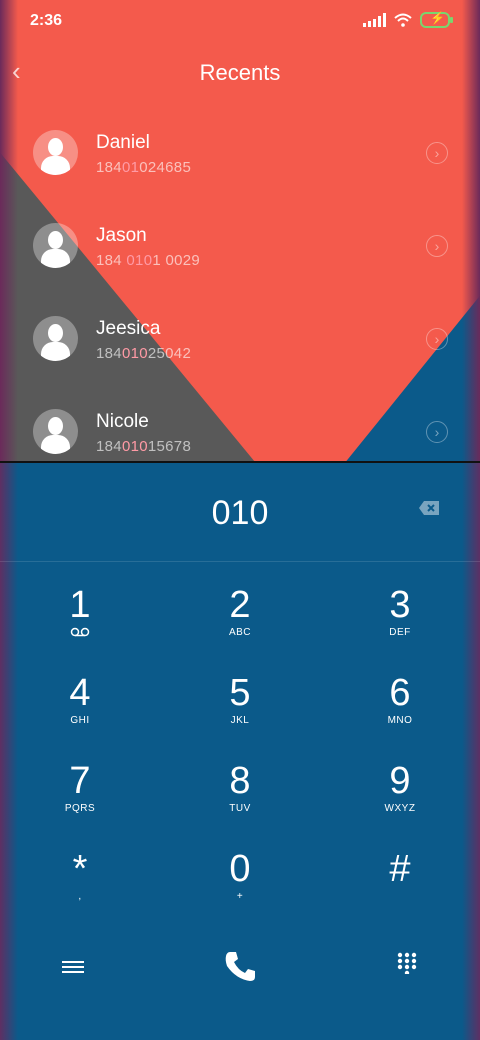 This screenshot has width=480, height=1040. What do you see at coordinates (80, 693) in the screenshot?
I see `key-digit: 4` at bounding box center [80, 693].